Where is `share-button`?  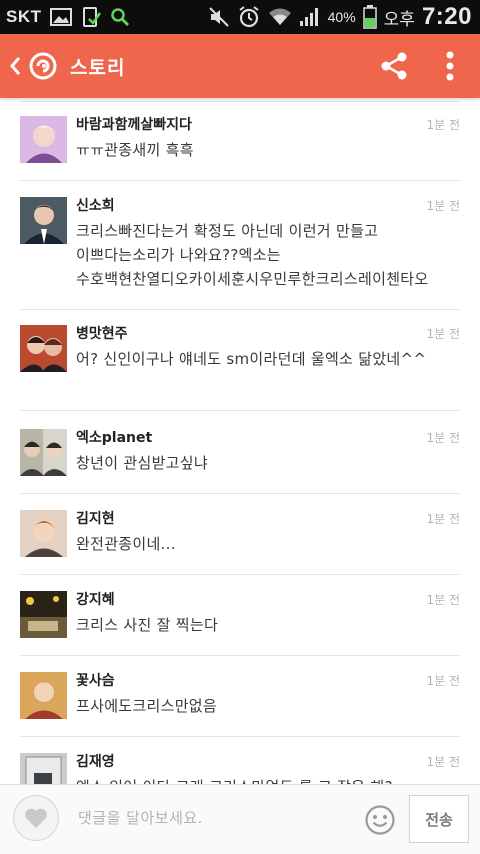
share-button is located at coordinates (394, 66).